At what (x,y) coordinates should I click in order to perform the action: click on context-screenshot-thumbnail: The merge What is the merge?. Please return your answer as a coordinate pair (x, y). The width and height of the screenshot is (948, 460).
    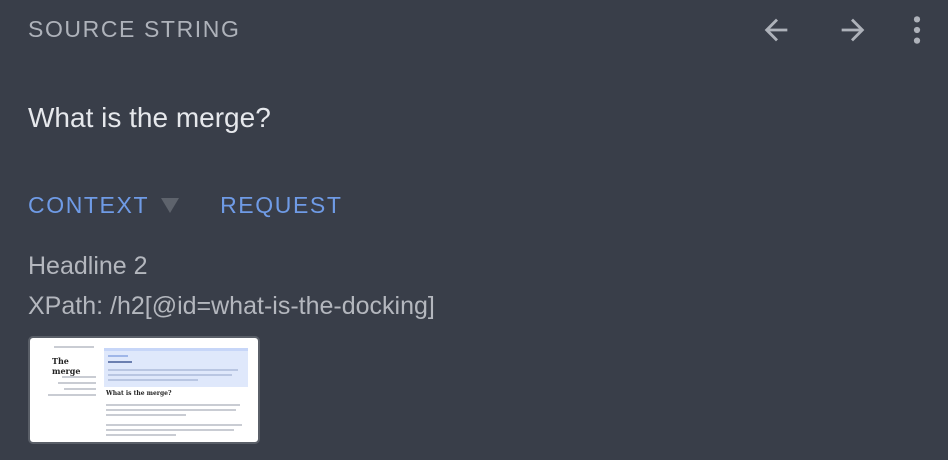
    Looking at the image, I should click on (144, 390).